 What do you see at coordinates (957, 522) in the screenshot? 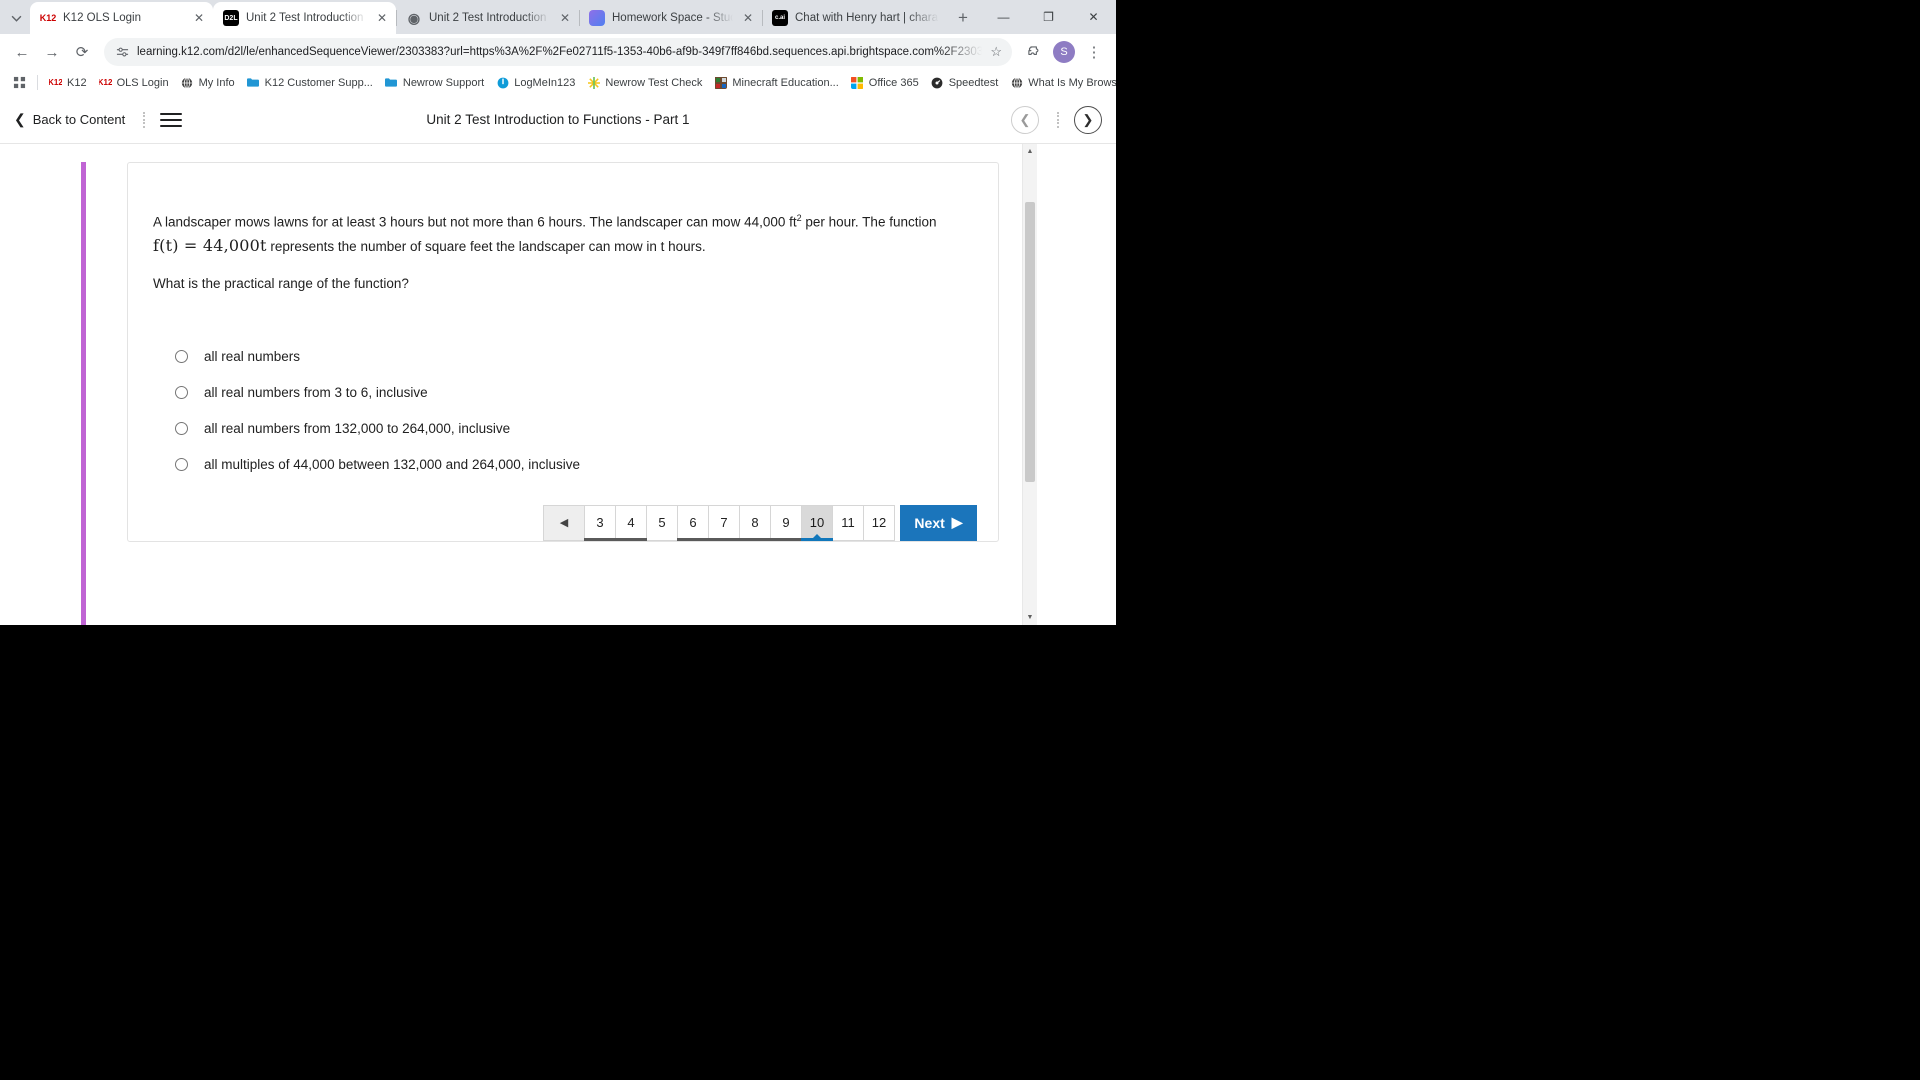
I see `triangle-right-icon: ▶` at bounding box center [957, 522].